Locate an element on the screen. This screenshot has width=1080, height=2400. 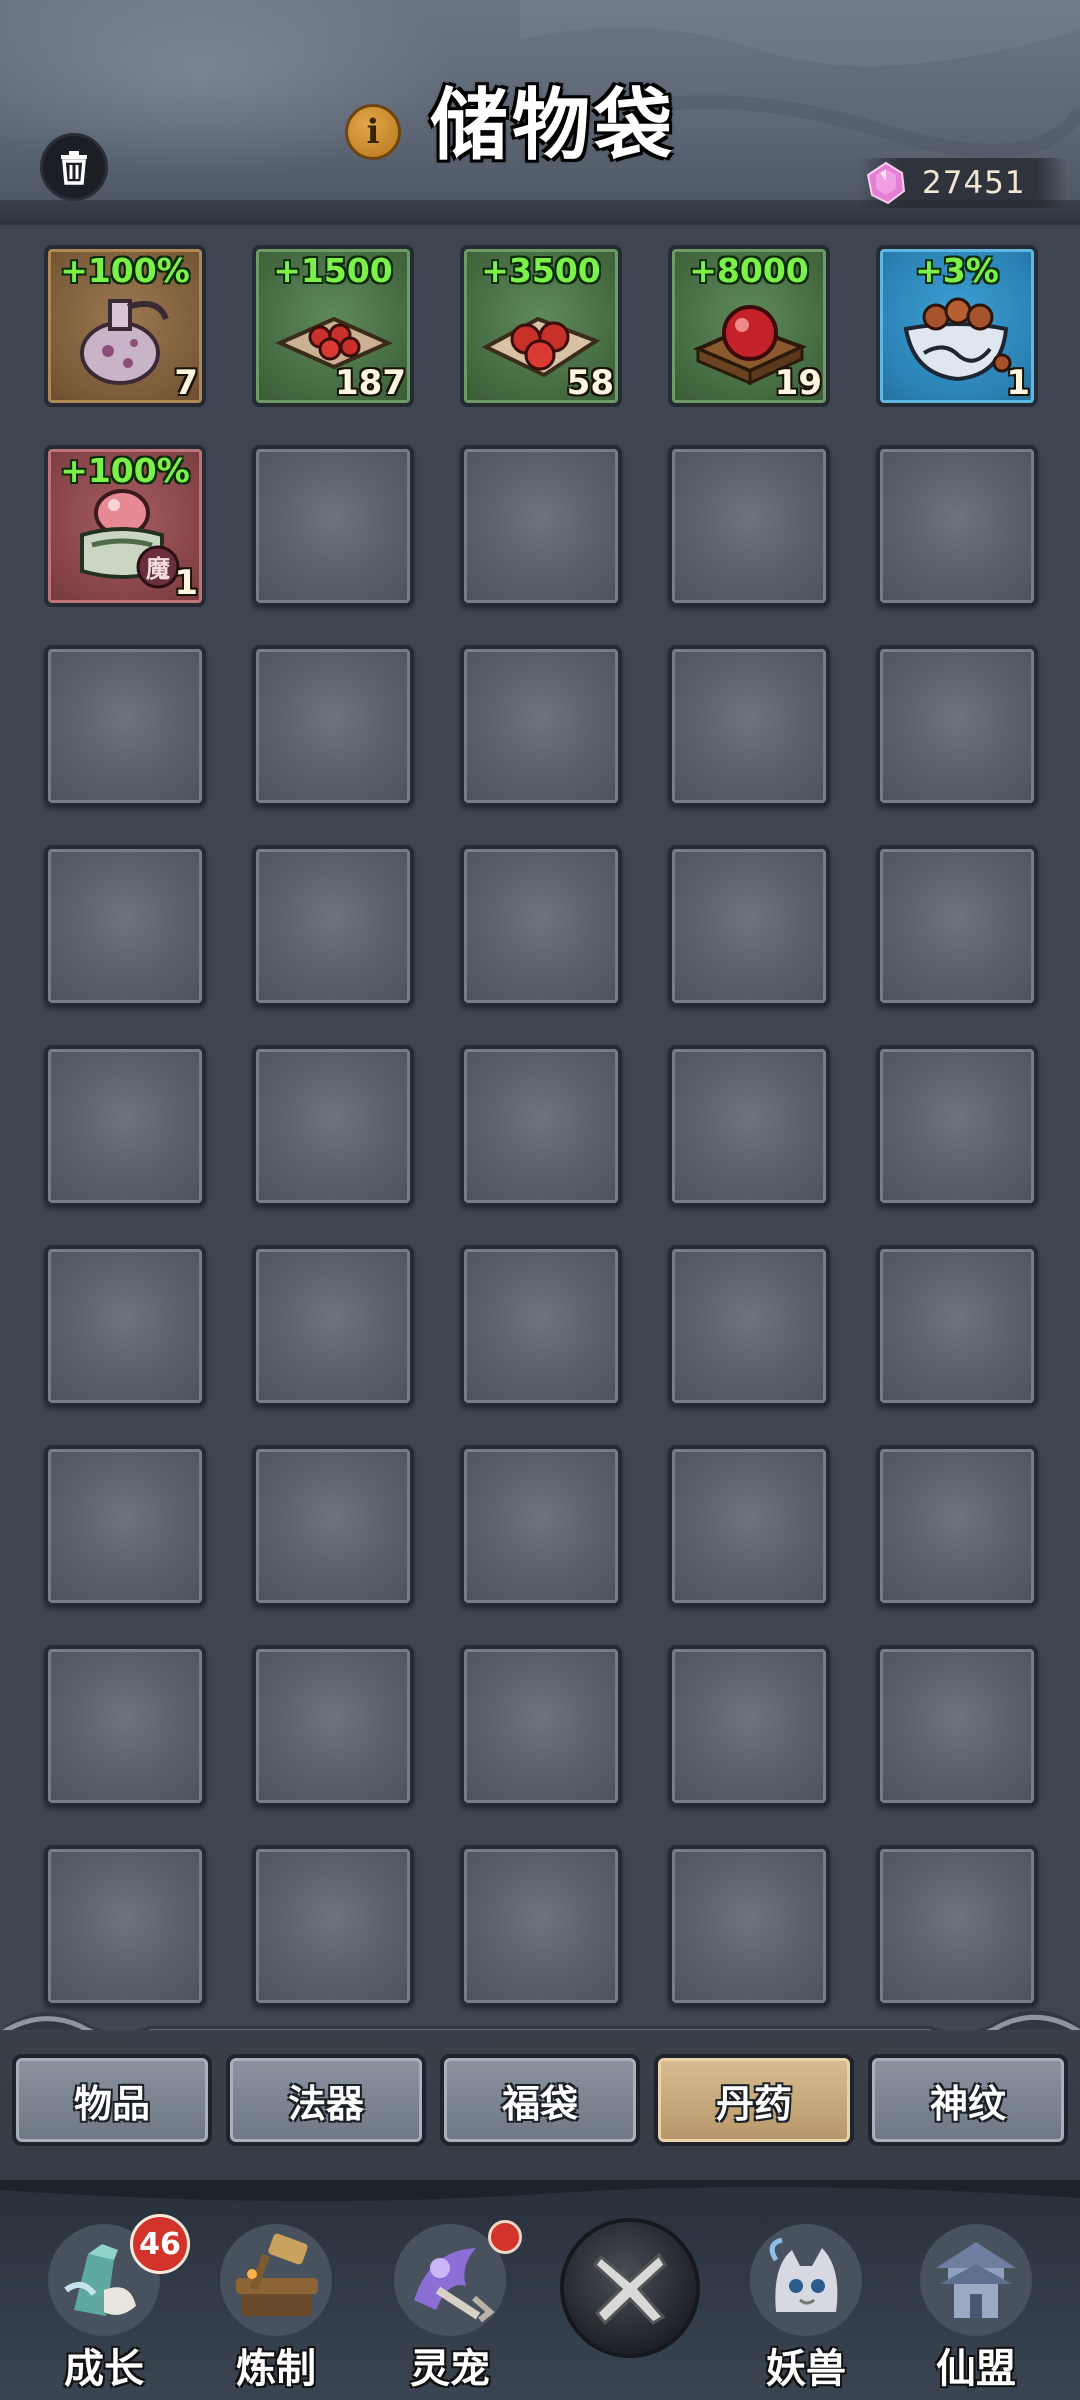
inventory-slot-item: +3500 58 is located at coordinates (541, 326).